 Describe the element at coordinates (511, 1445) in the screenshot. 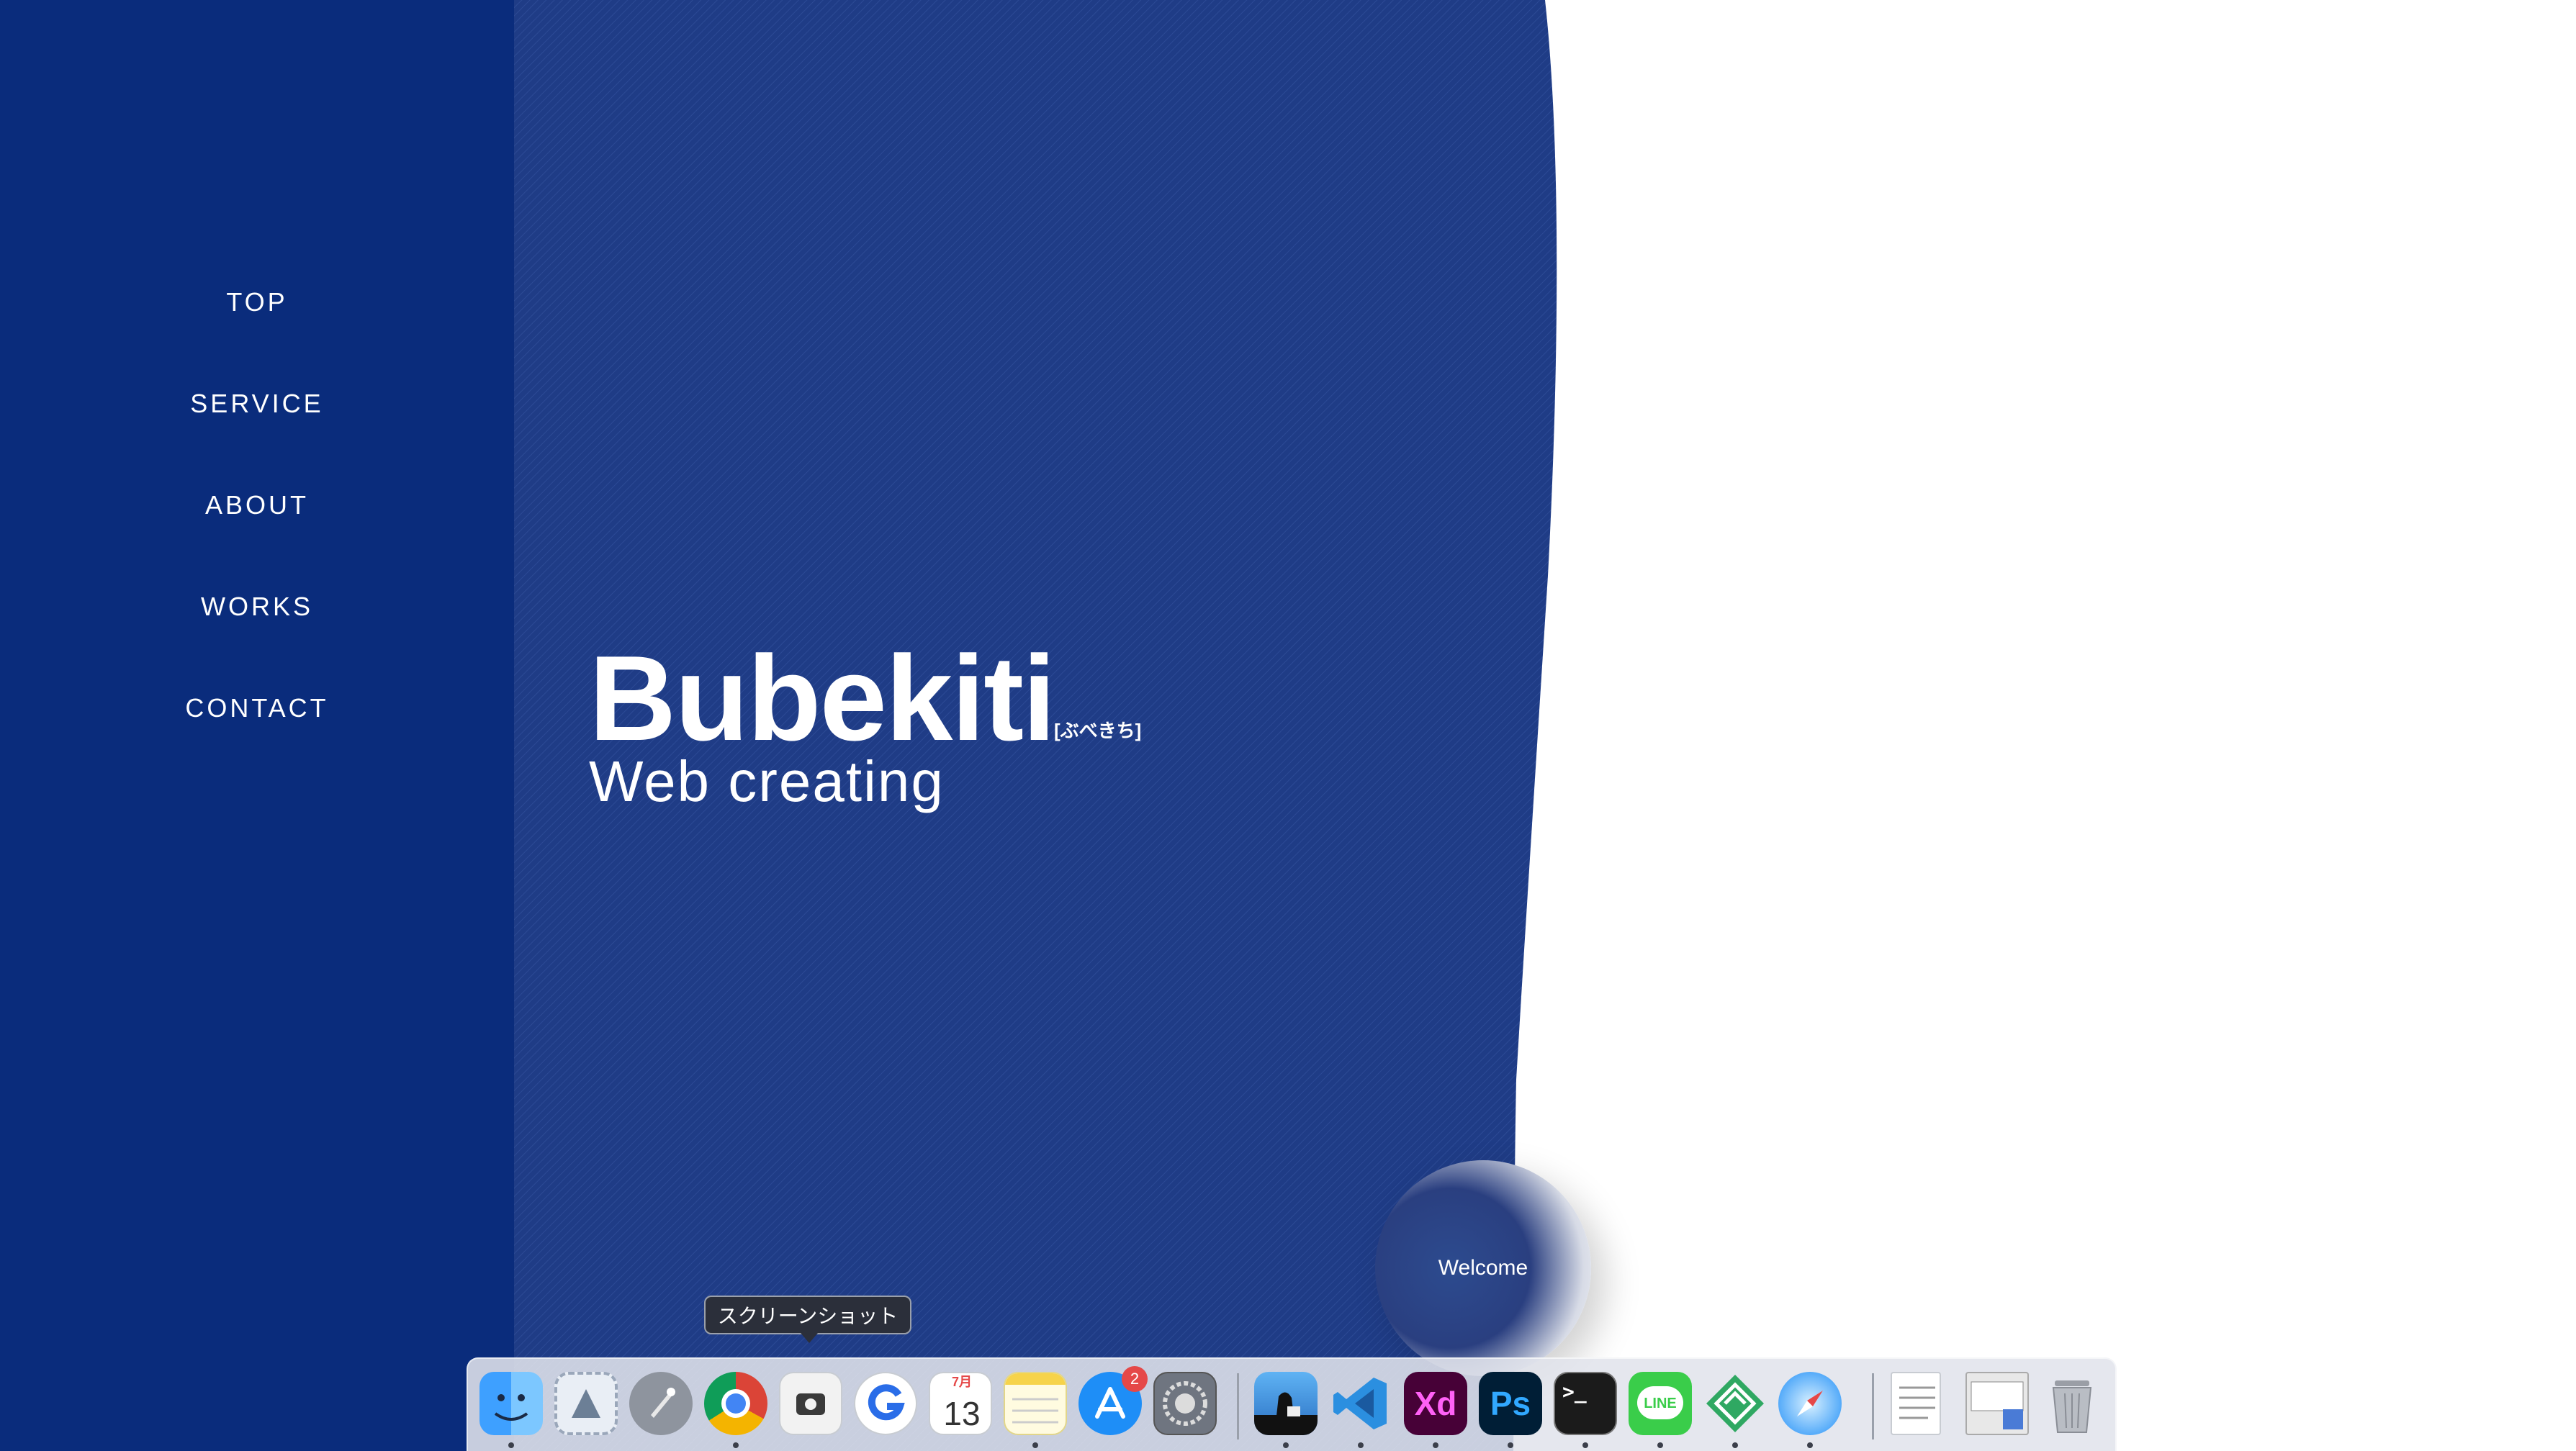

I see `finder-running-dot` at that location.